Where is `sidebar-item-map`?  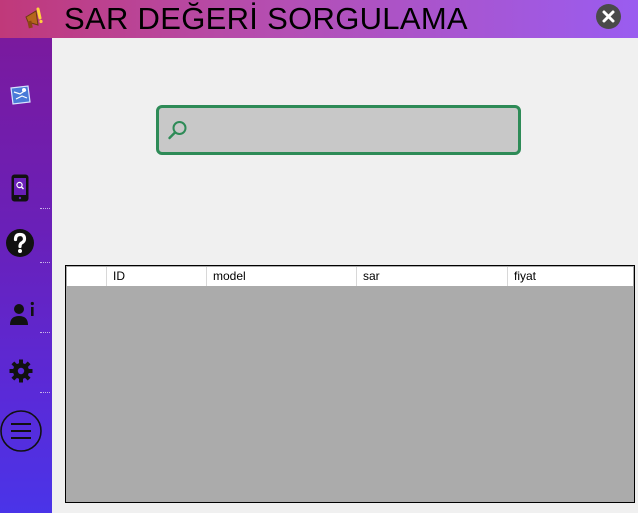 sidebar-item-map is located at coordinates (26, 98).